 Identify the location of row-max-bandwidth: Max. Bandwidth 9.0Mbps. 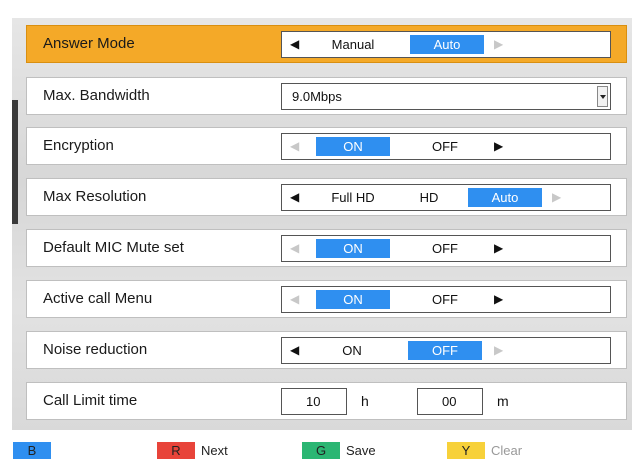
(326, 96).